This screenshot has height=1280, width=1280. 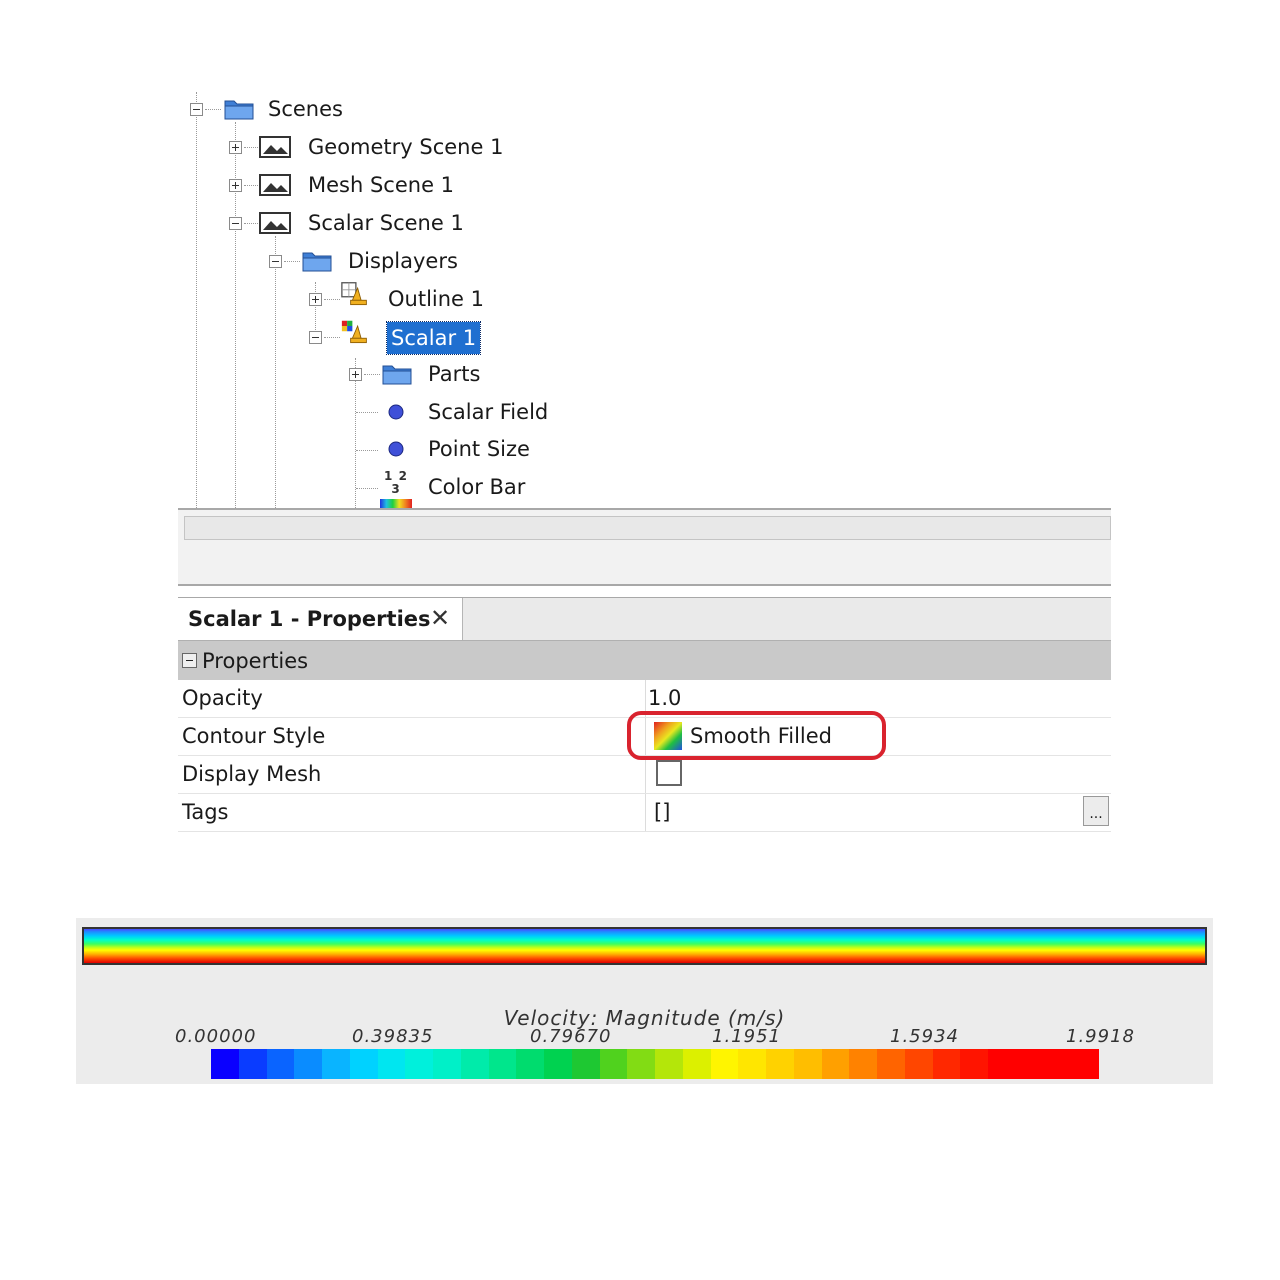 What do you see at coordinates (436, 299) in the screenshot?
I see `tree-item-outline-1: Outline 1` at bounding box center [436, 299].